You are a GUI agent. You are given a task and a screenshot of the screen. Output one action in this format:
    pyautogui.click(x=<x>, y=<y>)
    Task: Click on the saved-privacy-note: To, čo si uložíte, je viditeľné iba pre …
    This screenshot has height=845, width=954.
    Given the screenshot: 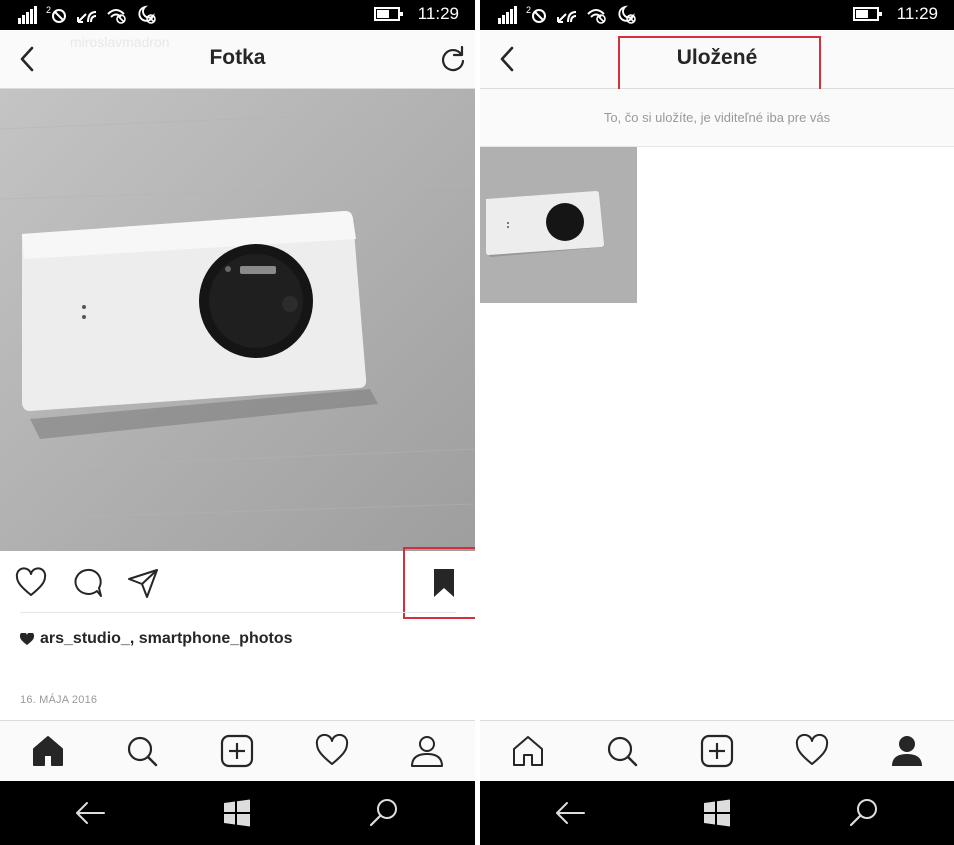 What is the action you would take?
    pyautogui.click(x=717, y=117)
    